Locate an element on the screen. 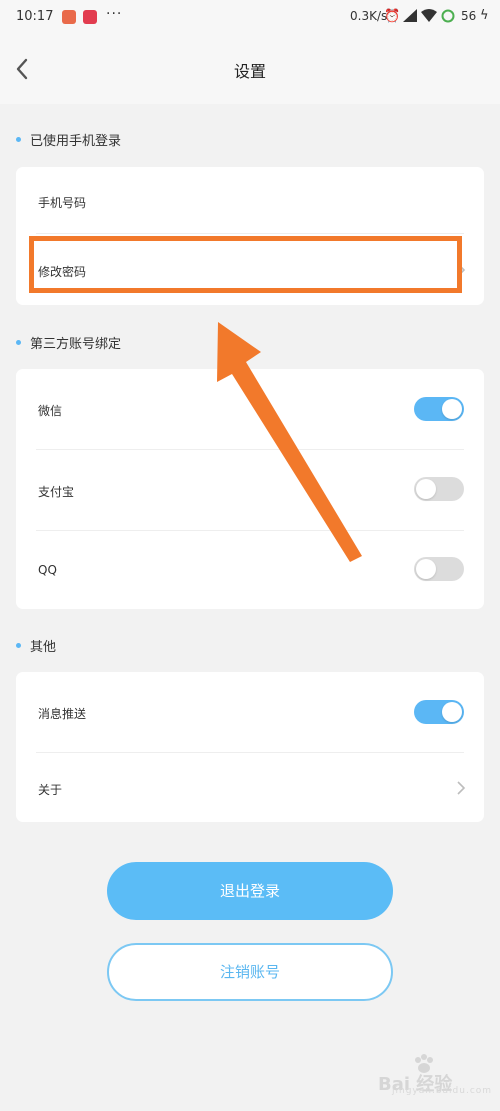 The width and height of the screenshot is (500, 1111). row-label: 关于 is located at coordinates (50, 790).